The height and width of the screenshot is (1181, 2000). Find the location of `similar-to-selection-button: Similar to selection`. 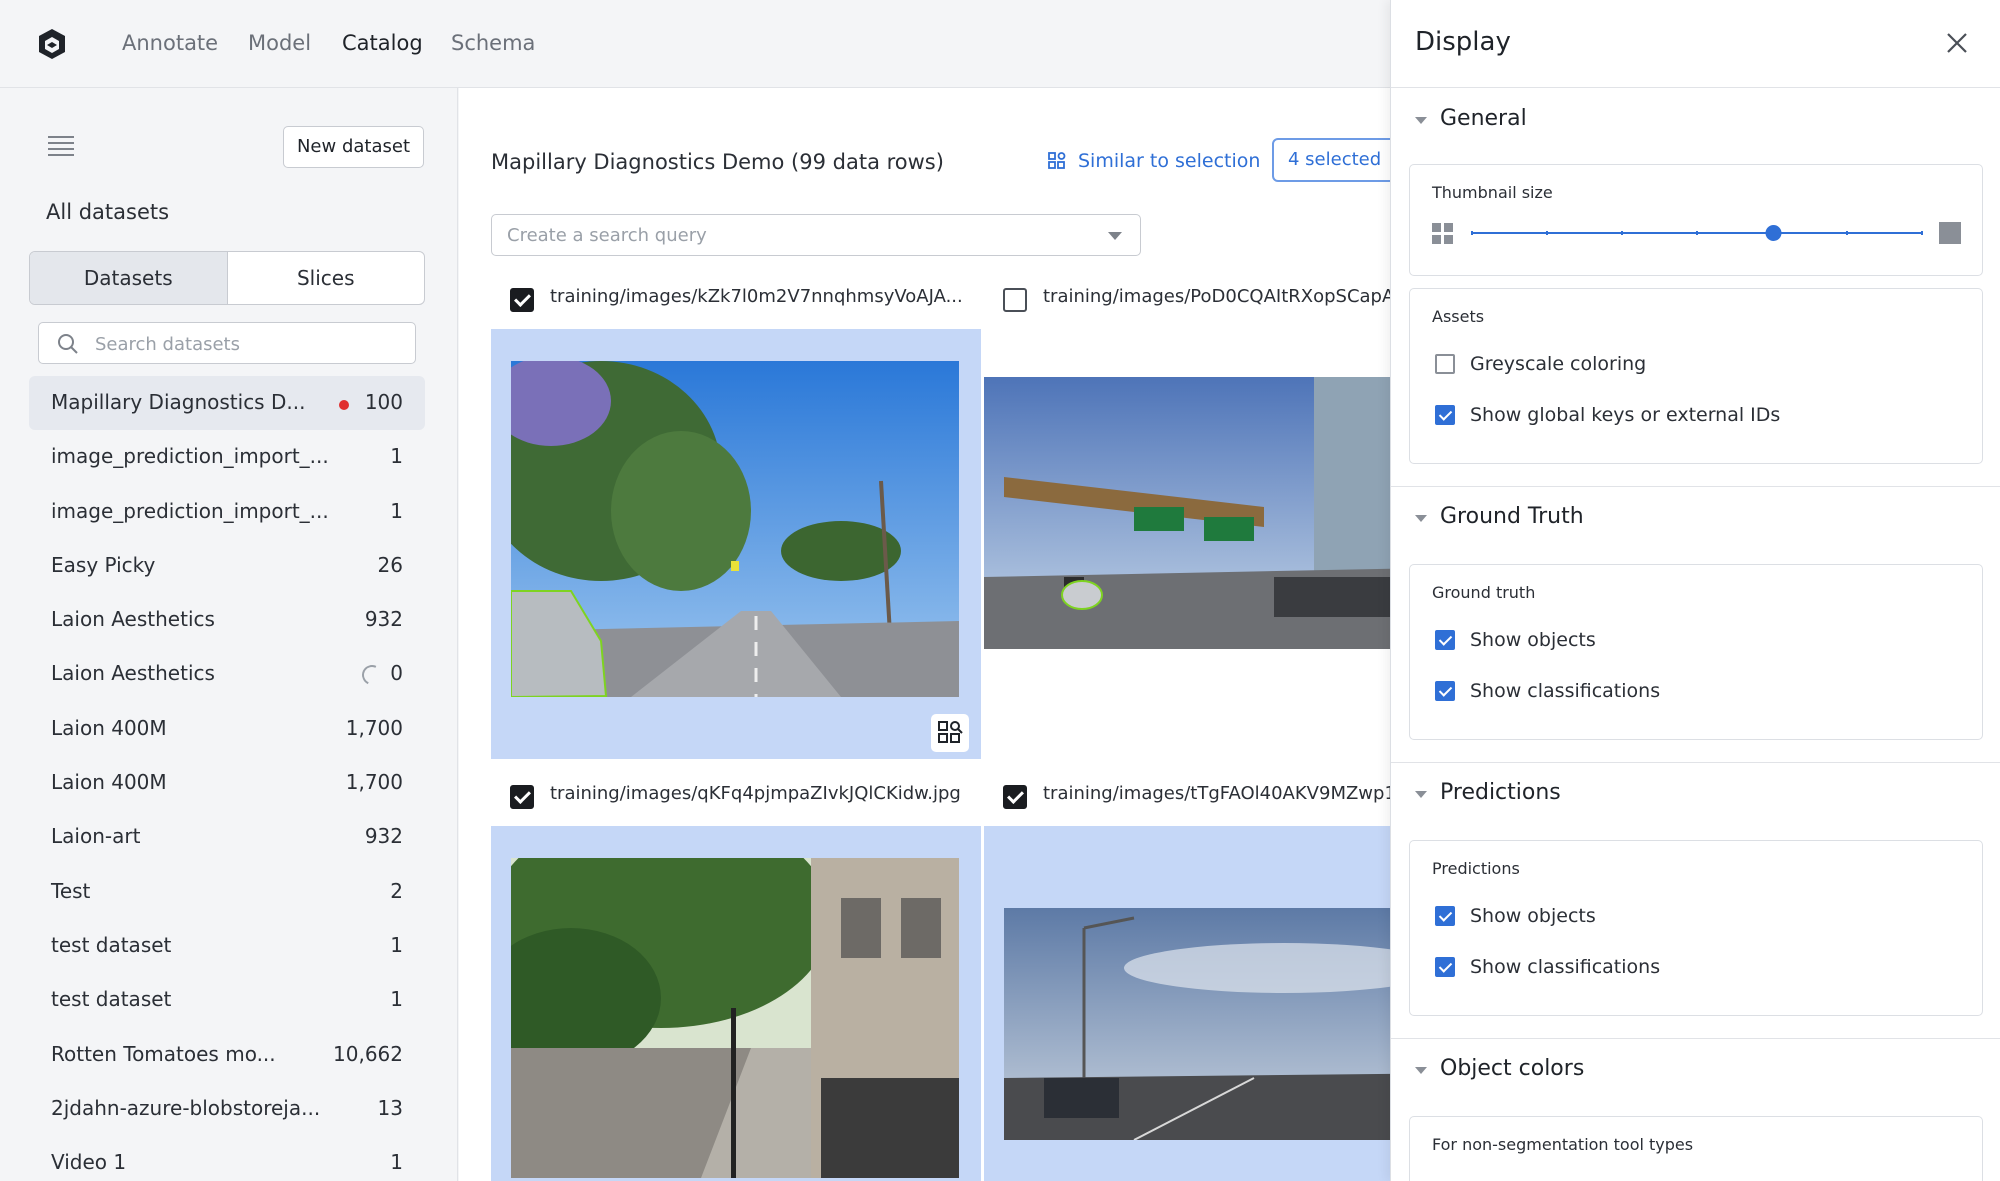

similar-to-selection-button: Similar to selection is located at coordinates (1154, 161).